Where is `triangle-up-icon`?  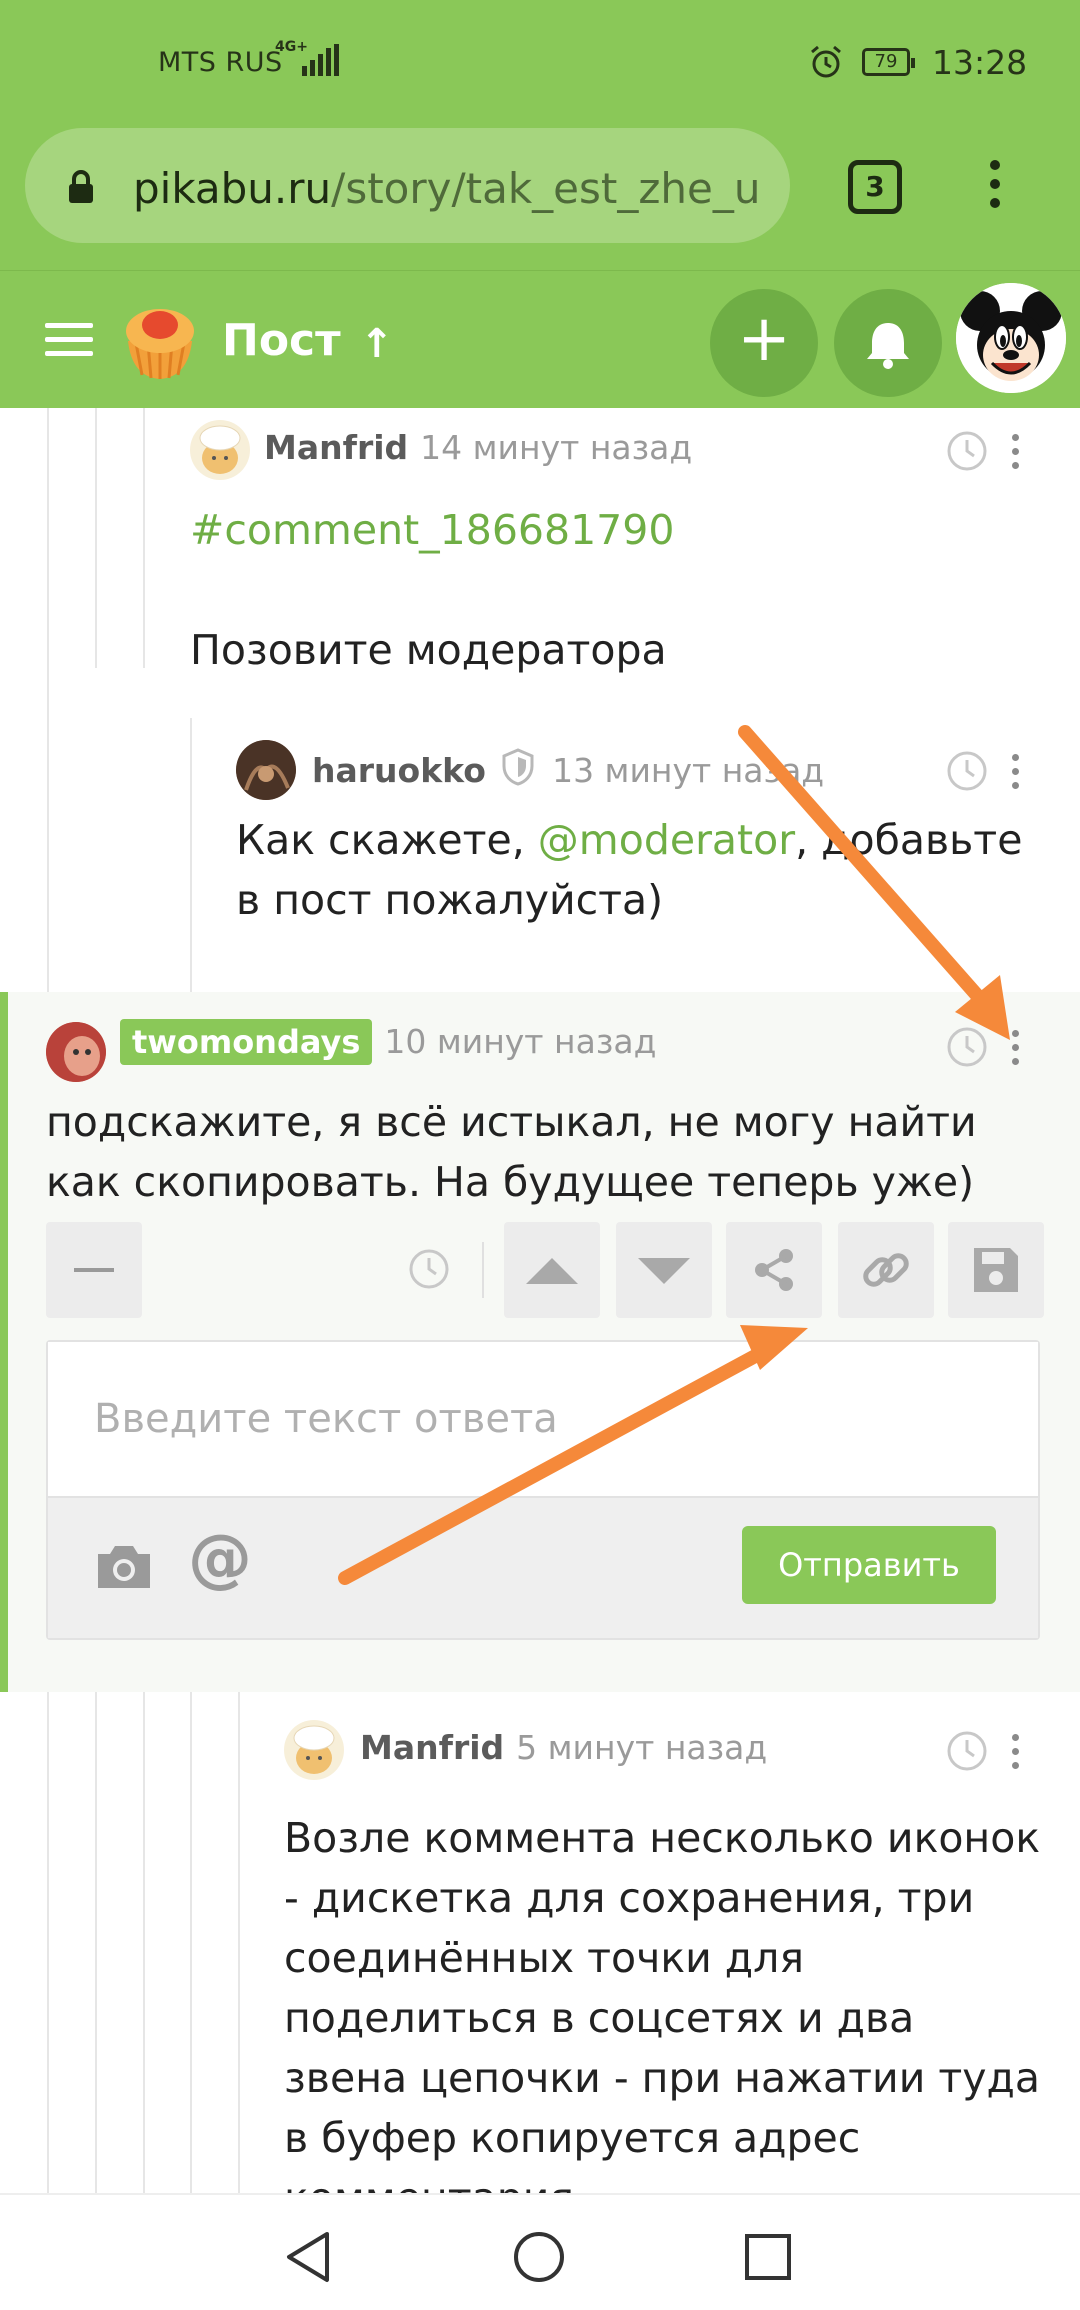 triangle-up-icon is located at coordinates (552, 1271).